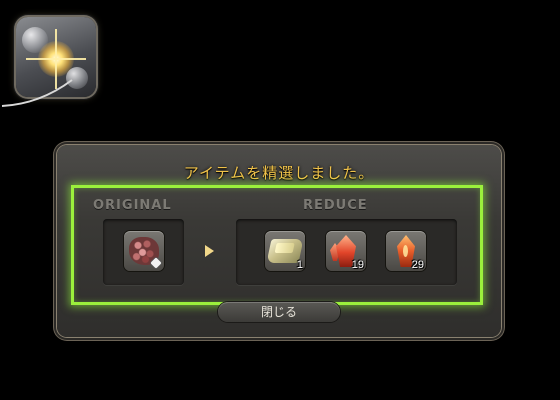 Image resolution: width=560 pixels, height=400 pixels. What do you see at coordinates (299, 265) in the screenshot?
I see `item-quantity: 1` at bounding box center [299, 265].